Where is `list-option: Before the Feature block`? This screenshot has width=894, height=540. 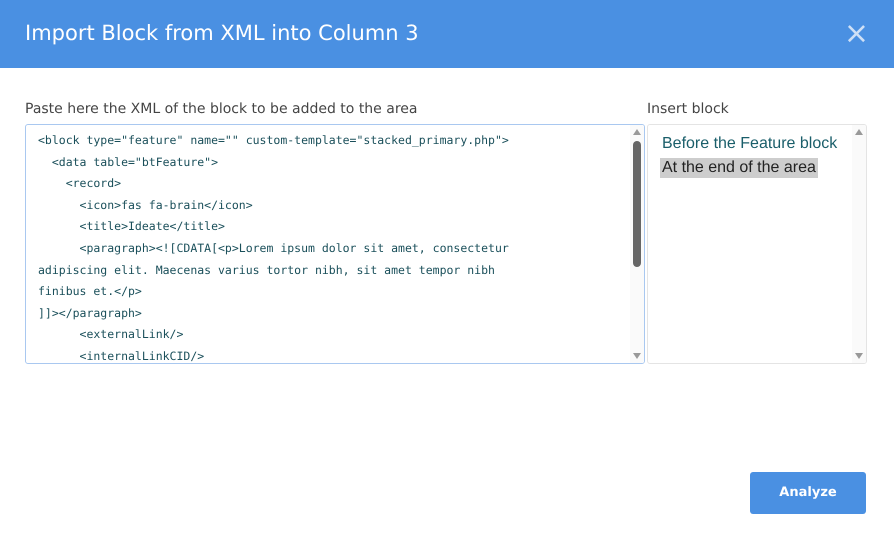 list-option: Before the Feature block is located at coordinates (750, 144).